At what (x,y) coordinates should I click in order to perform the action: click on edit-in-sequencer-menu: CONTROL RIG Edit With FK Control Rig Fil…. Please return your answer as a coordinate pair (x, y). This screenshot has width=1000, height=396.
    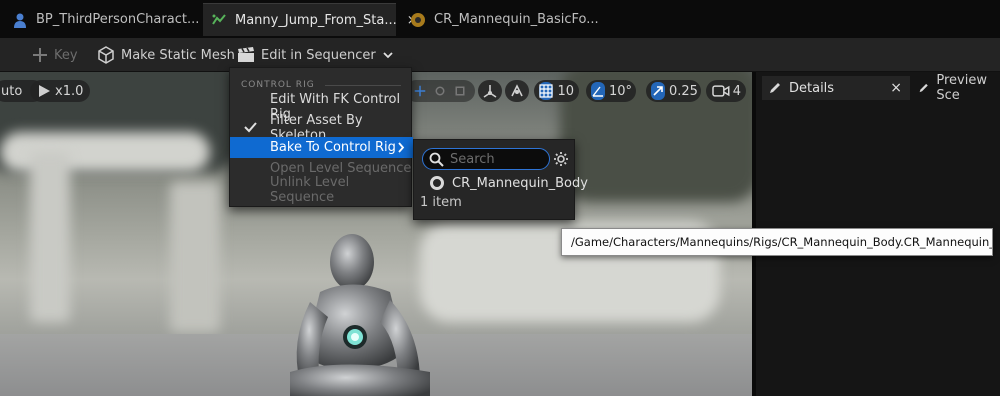
    Looking at the image, I should click on (321, 137).